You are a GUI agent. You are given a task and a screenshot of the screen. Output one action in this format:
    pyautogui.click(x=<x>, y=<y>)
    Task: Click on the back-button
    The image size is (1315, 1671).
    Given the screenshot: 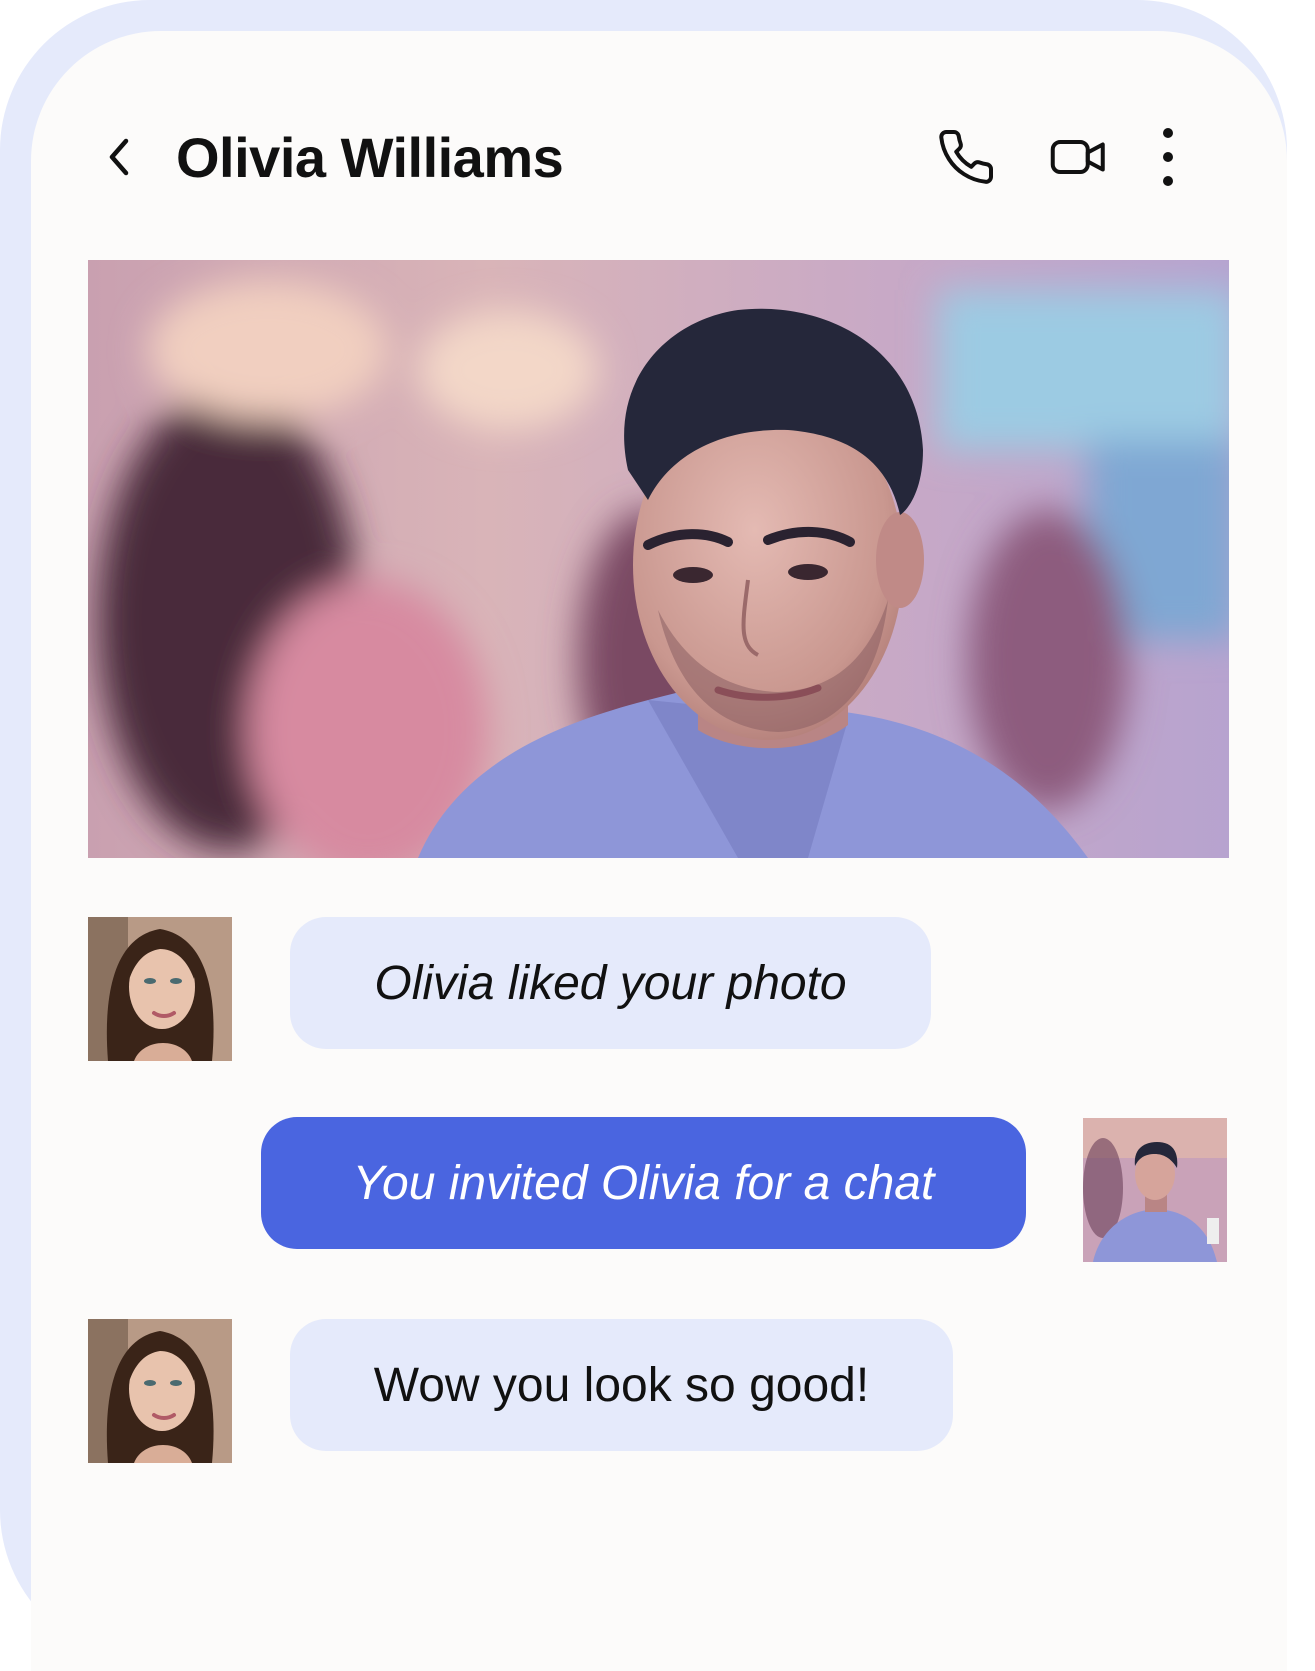 What is the action you would take?
    pyautogui.click(x=119, y=157)
    